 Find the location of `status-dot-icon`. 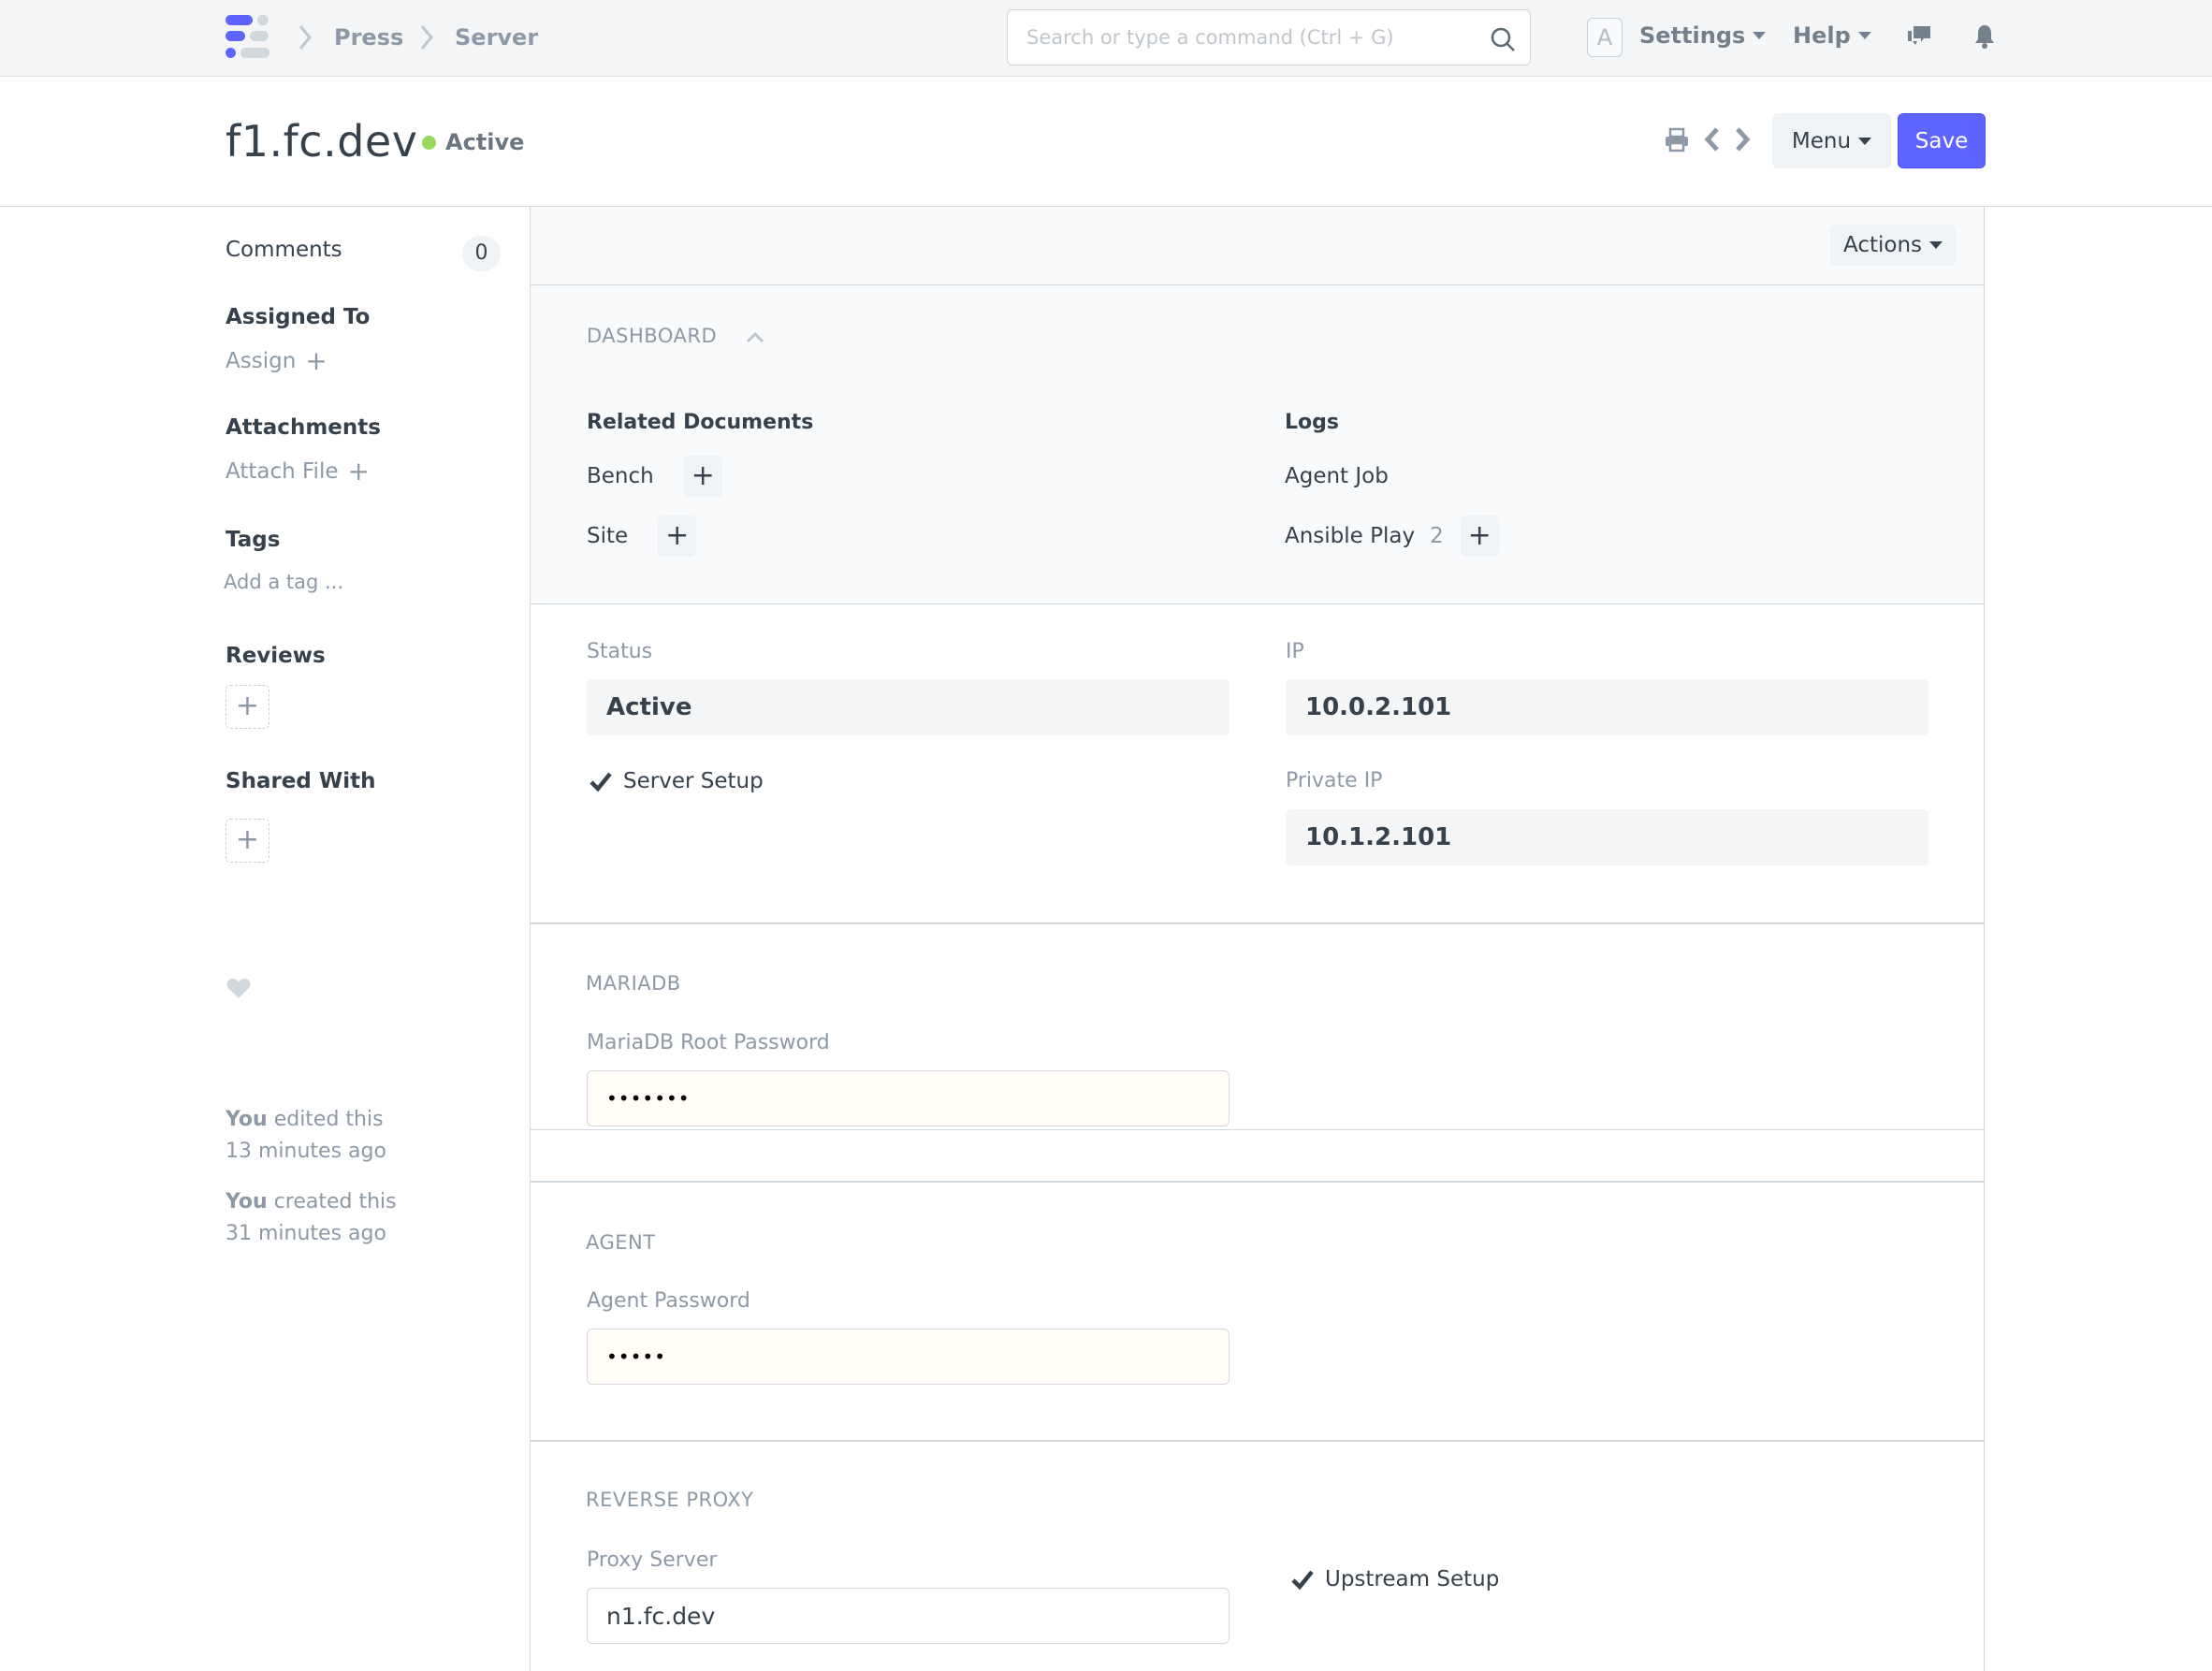

status-dot-icon is located at coordinates (429, 142).